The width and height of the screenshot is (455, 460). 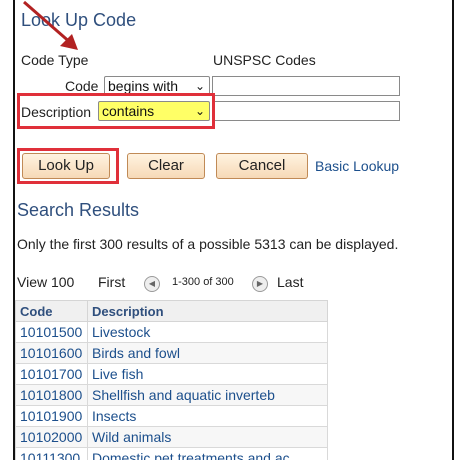 I want to click on previous-icon: ◀, so click(x=152, y=284).